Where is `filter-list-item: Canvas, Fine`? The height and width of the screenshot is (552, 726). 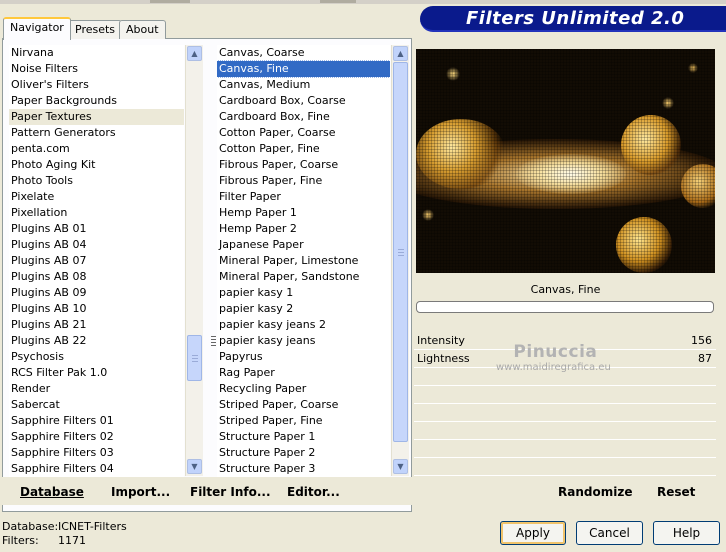
filter-list-item: Canvas, Fine is located at coordinates (303, 69).